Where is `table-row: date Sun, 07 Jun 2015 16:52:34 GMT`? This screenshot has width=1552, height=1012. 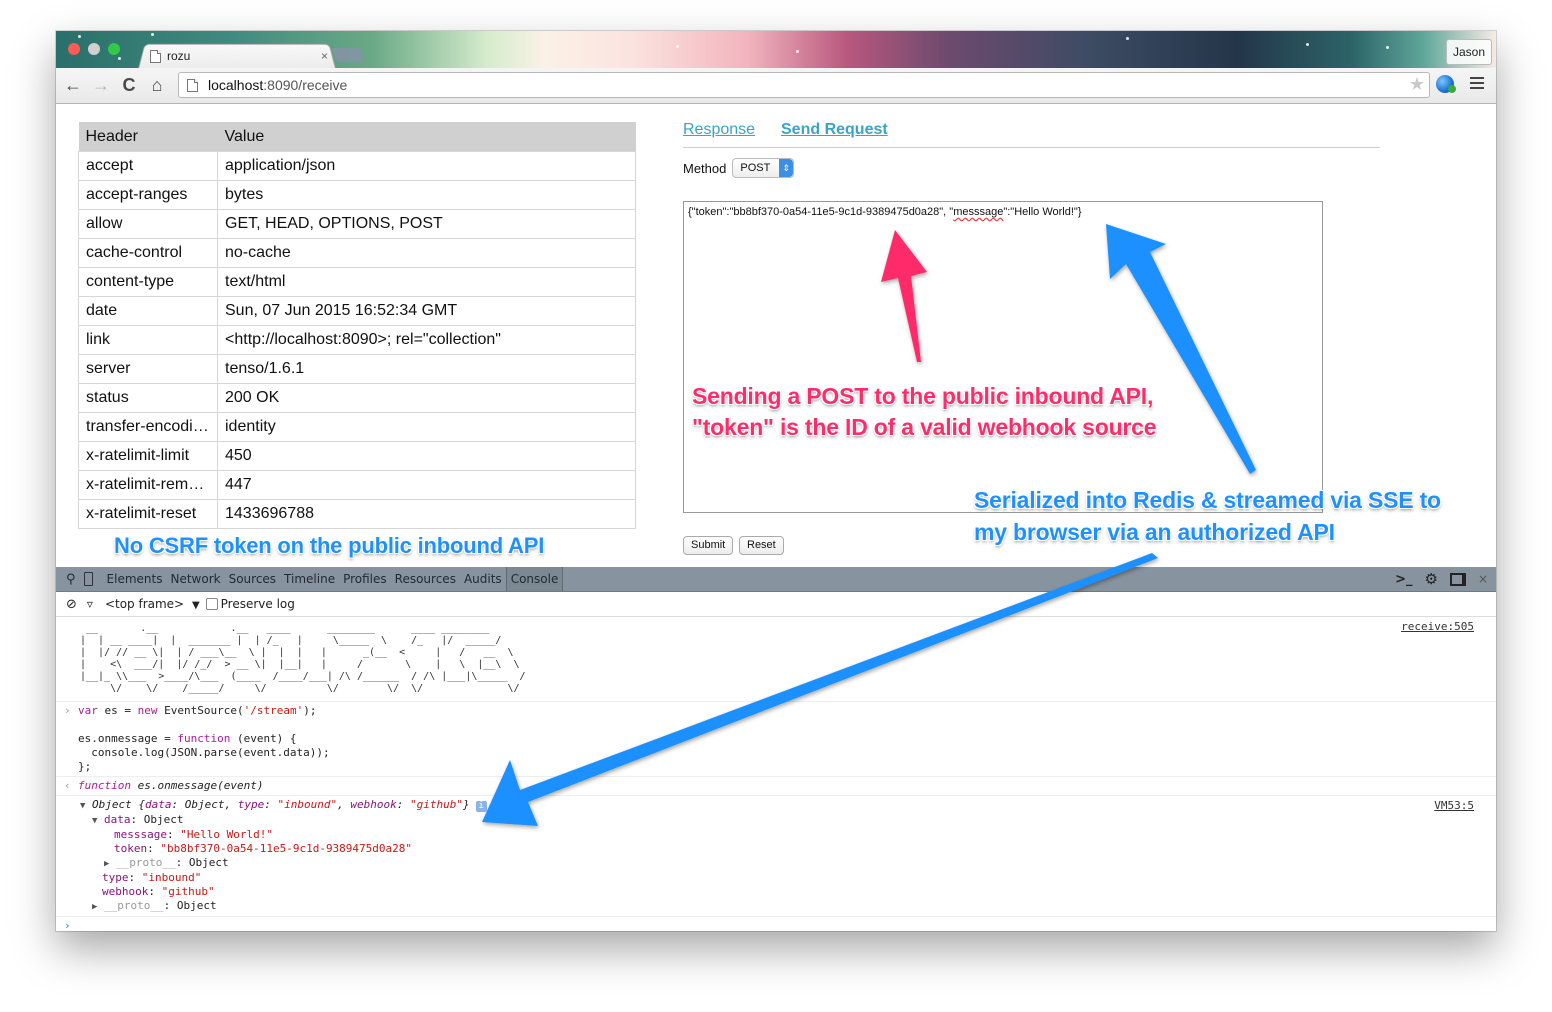
table-row: date Sun, 07 Jun 2015 16:52:34 GMT is located at coordinates (357, 311).